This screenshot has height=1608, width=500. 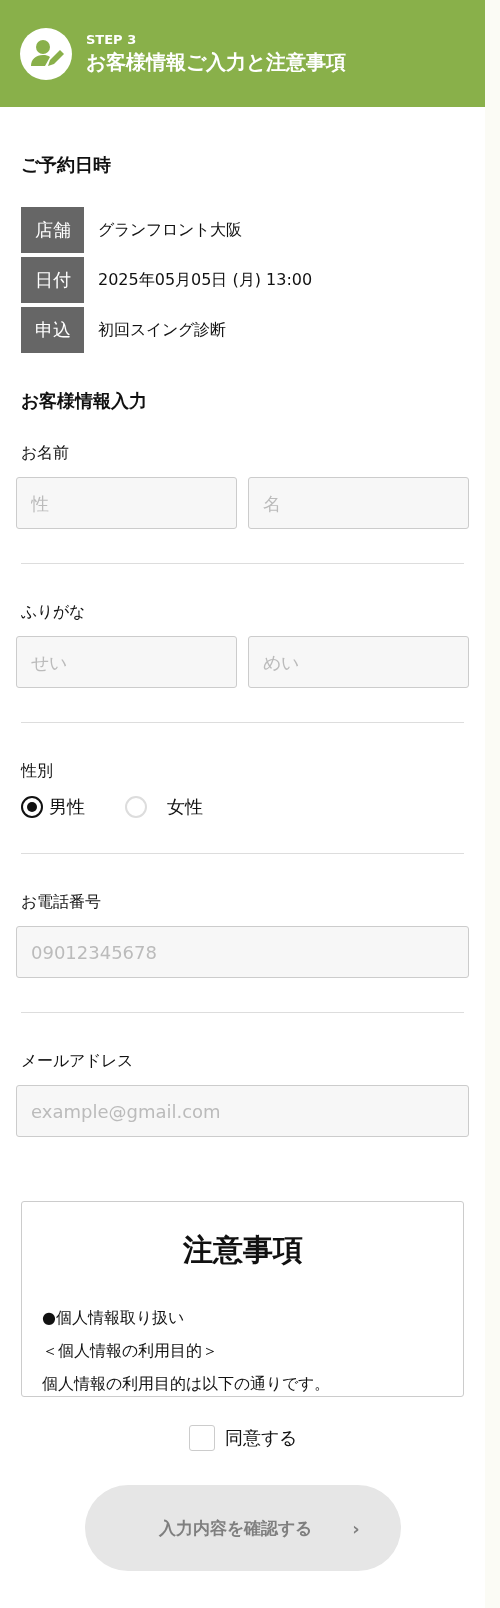 What do you see at coordinates (242, 952) in the screenshot?
I see `input-field: 09012345678` at bounding box center [242, 952].